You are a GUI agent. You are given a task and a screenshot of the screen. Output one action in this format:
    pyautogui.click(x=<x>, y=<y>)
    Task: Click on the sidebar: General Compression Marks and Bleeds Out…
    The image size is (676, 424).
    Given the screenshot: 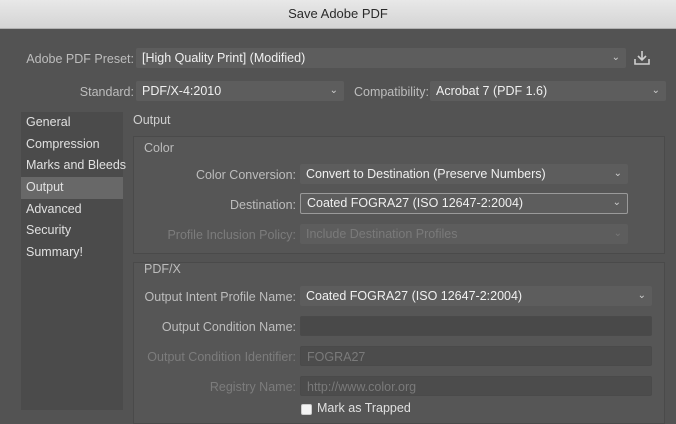 What is the action you would take?
    pyautogui.click(x=73, y=261)
    